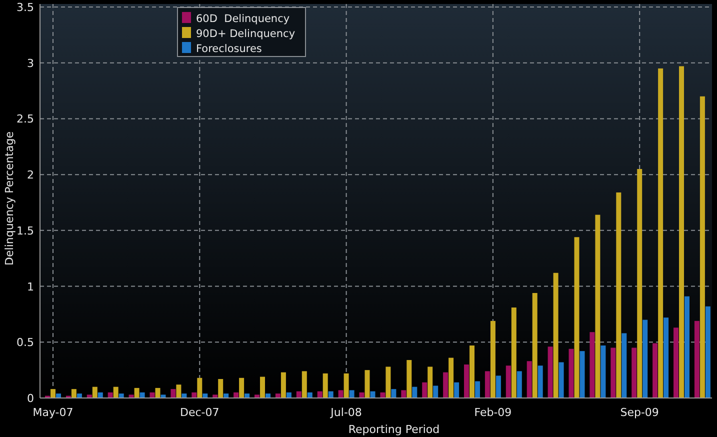 This screenshot has height=437, width=717. Describe the element at coordinates (30, 175) in the screenshot. I see `y-tick-label: 2` at that location.